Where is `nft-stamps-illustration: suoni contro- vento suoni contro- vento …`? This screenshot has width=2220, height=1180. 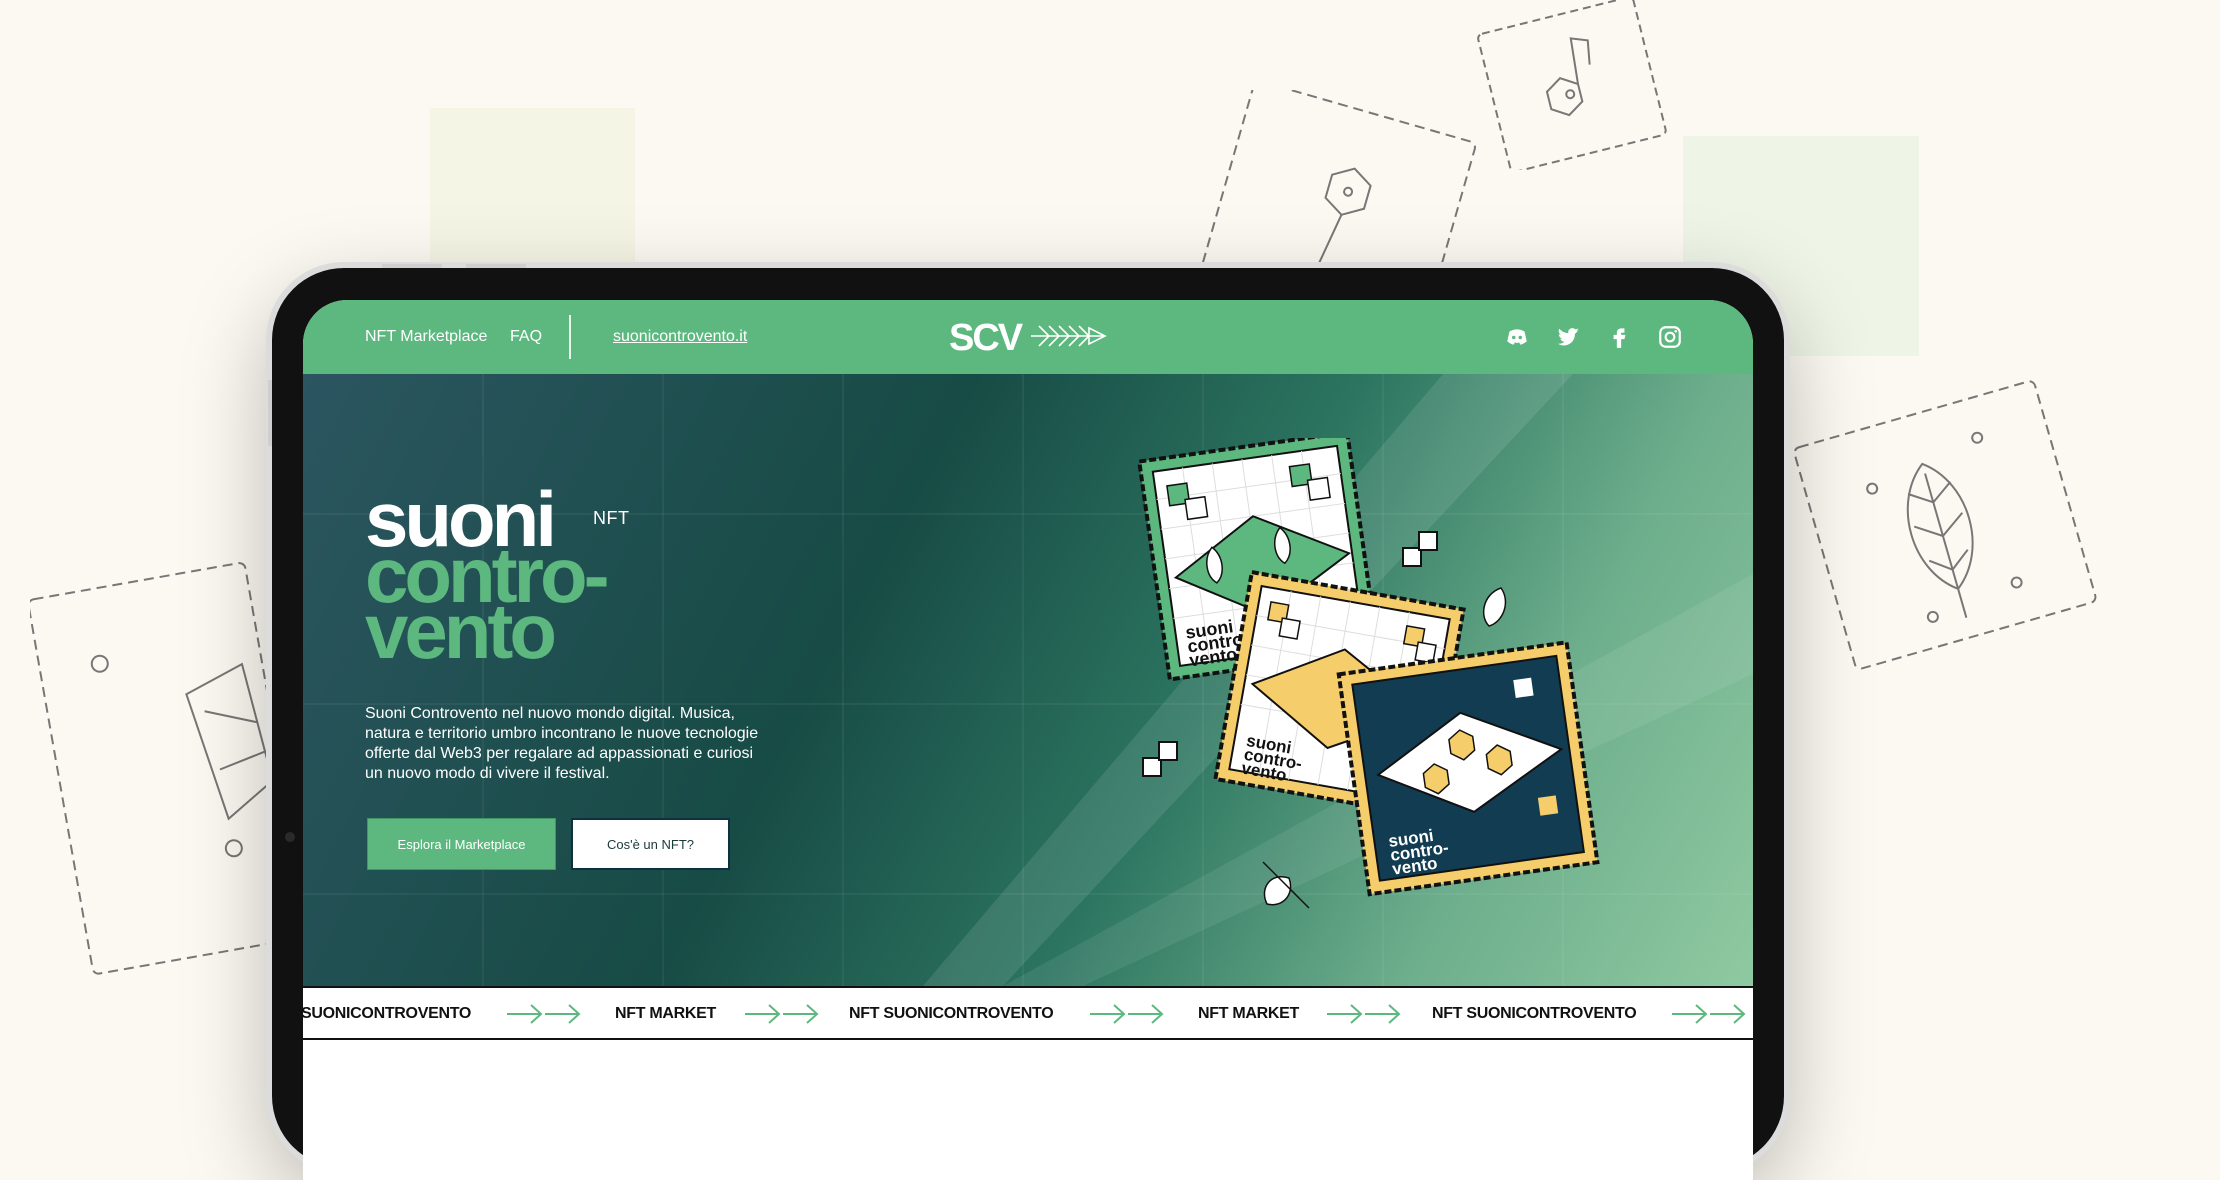
nft-stamps-illustration: suoni contro- vento suoni contro- vento … is located at coordinates (1368, 673).